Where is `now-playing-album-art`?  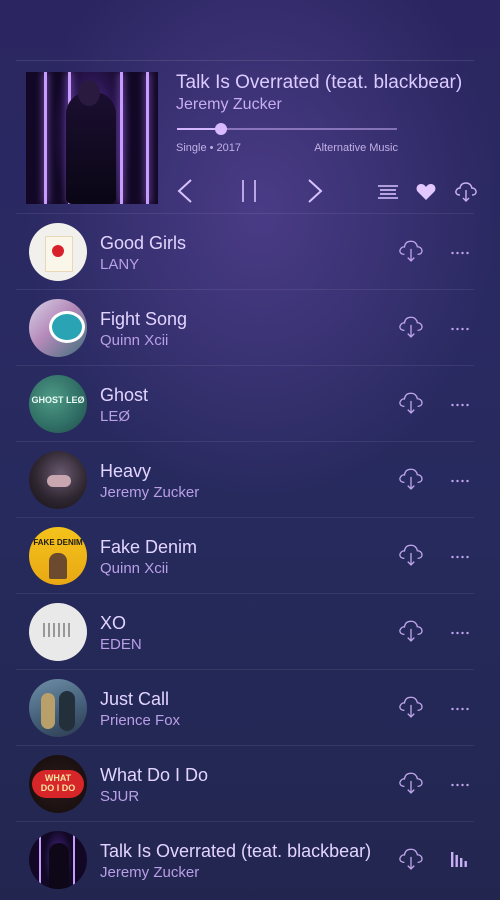
now-playing-album-art is located at coordinates (92, 138).